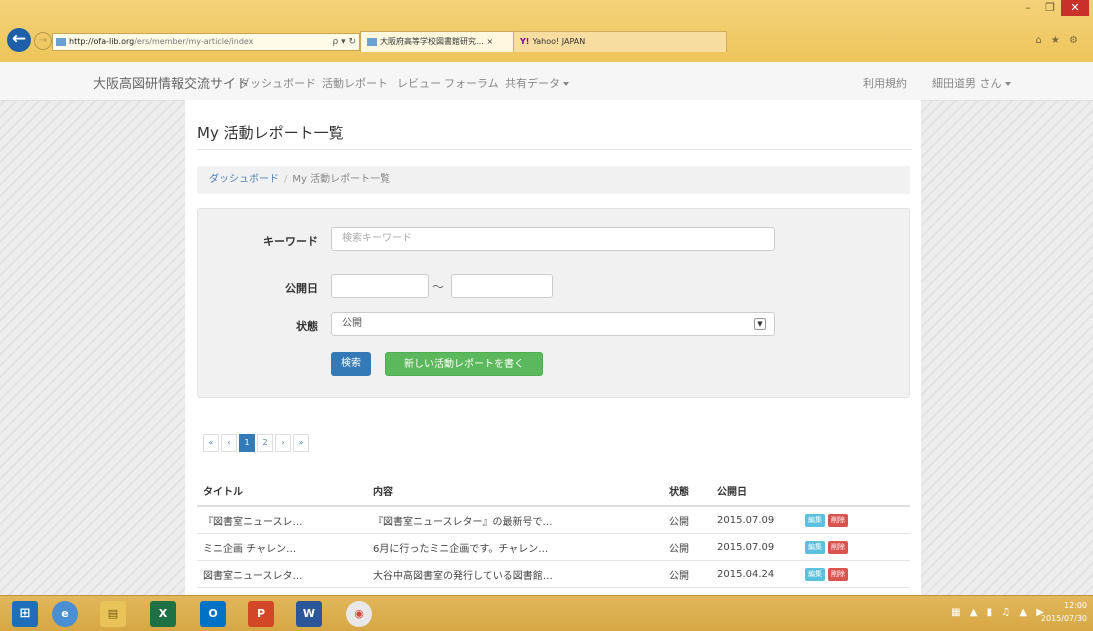 Image resolution: width=1093 pixels, height=631 pixels. I want to click on site-brand: 大阪高図研情報交流サイト, so click(171, 82).